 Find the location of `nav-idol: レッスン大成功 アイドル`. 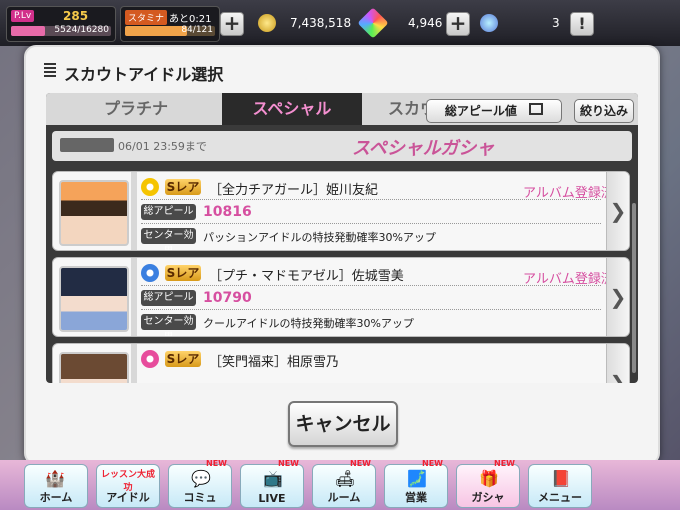

nav-idol: レッスン大成功 アイドル is located at coordinates (128, 486).